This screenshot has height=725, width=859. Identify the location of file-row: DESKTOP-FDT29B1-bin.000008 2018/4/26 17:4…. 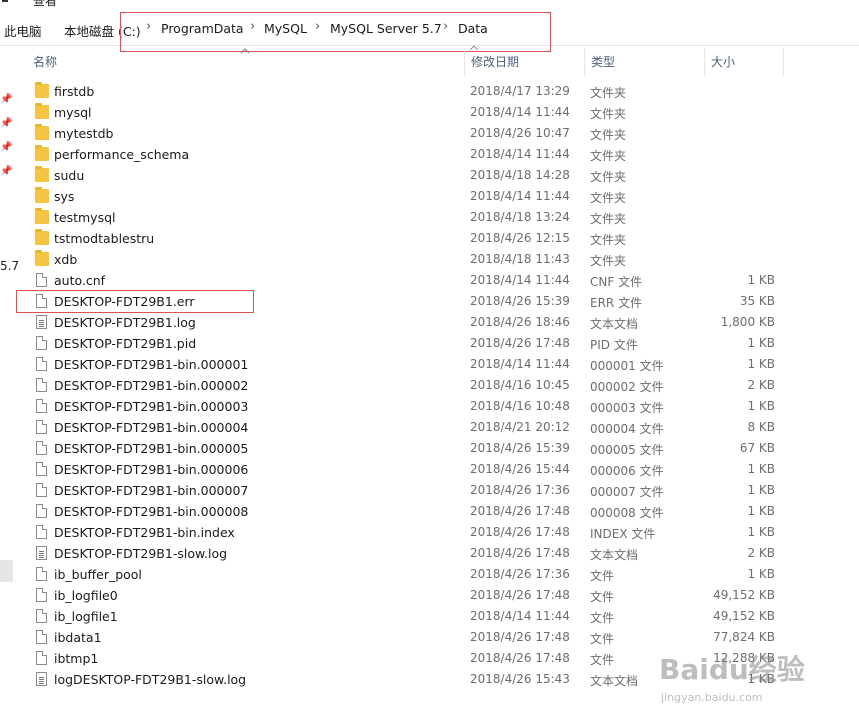
(410, 511).